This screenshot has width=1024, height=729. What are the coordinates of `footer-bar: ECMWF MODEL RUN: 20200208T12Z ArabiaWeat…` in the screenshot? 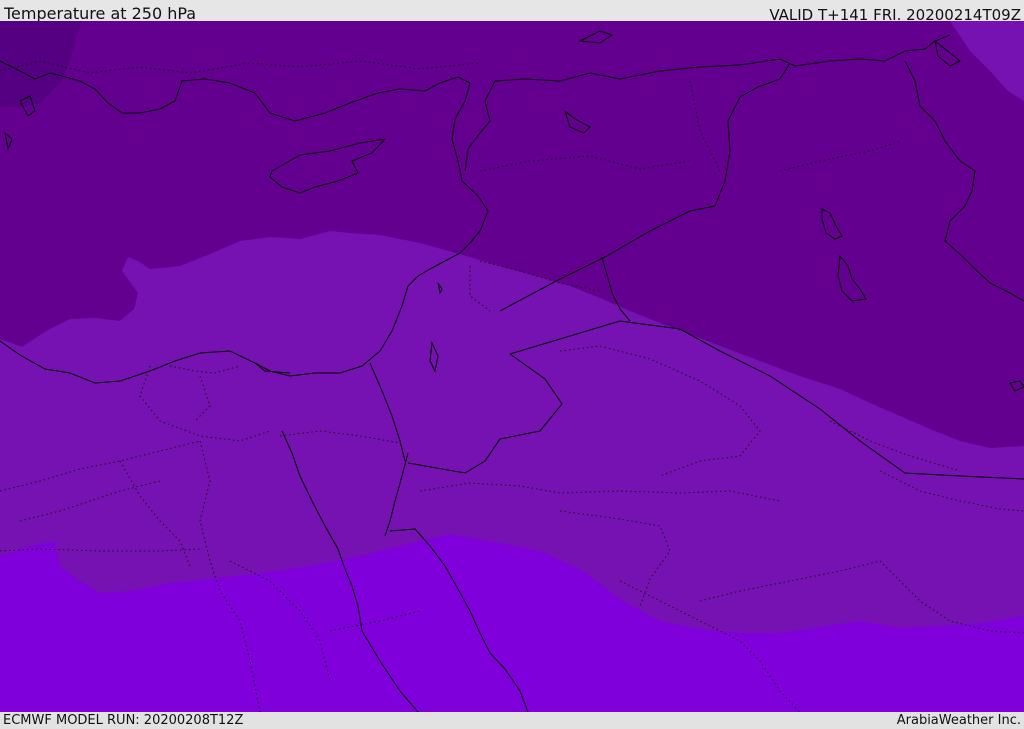 It's located at (512, 720).